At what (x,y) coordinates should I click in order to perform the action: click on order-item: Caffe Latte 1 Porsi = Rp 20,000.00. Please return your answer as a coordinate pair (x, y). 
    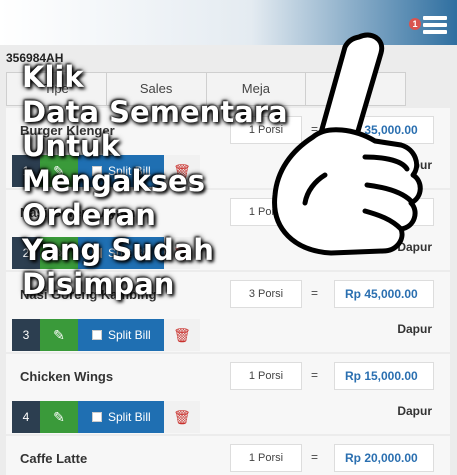
    Looking at the image, I should click on (228, 455).